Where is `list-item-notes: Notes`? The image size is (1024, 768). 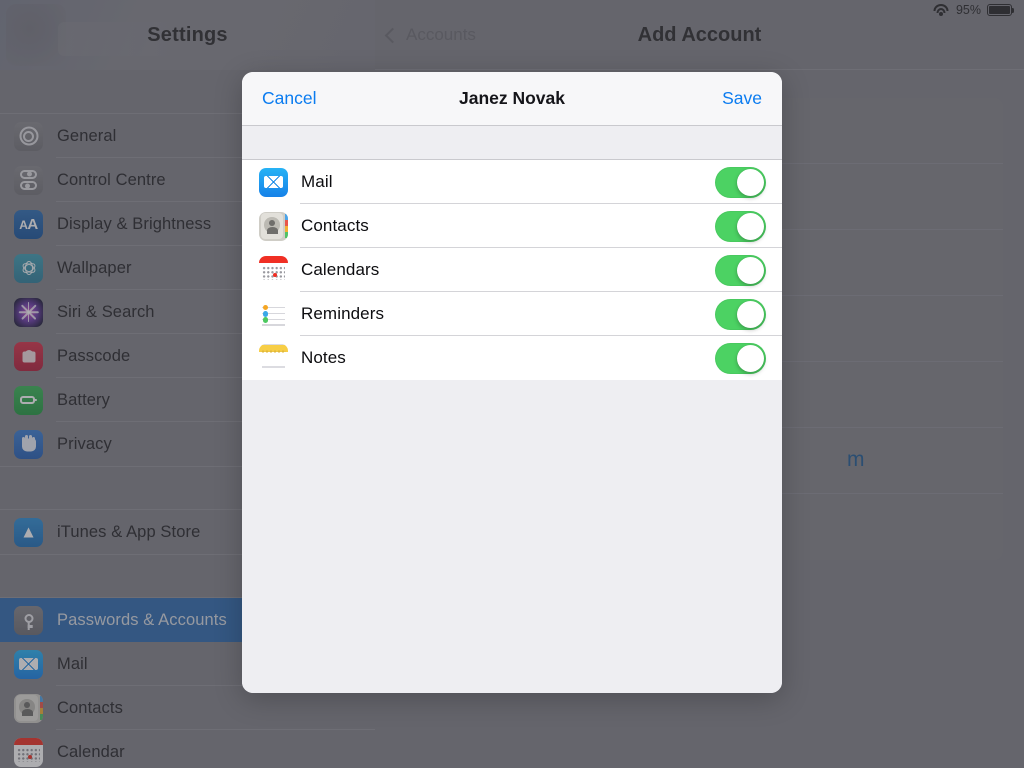 list-item-notes: Notes is located at coordinates (512, 358).